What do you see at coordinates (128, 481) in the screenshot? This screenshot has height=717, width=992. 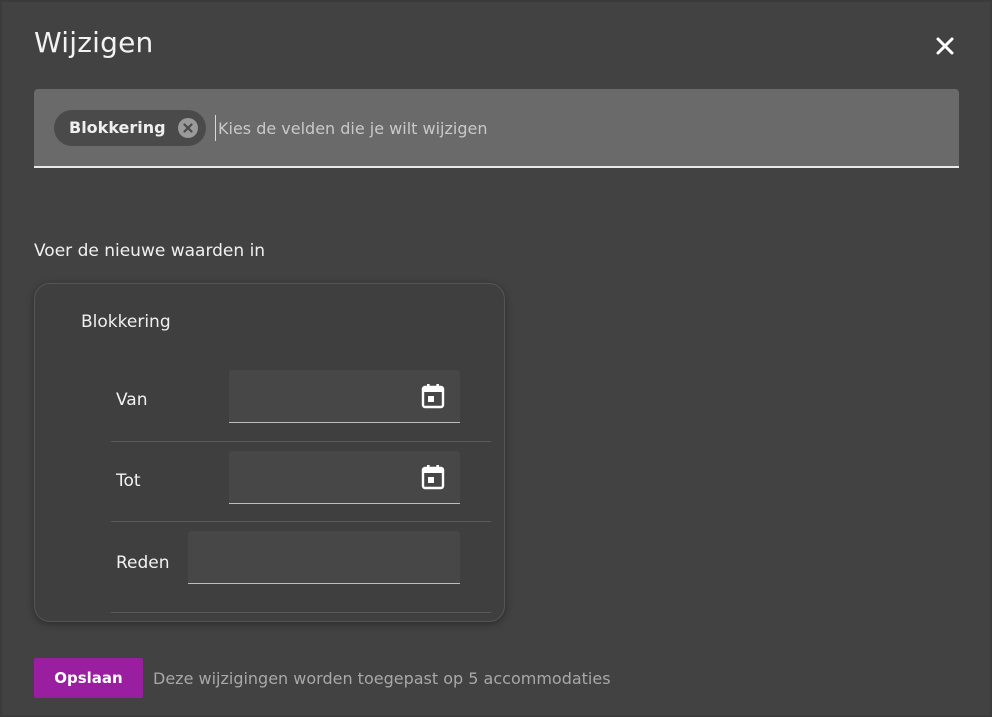 I see `field-label-tot: Tot` at bounding box center [128, 481].